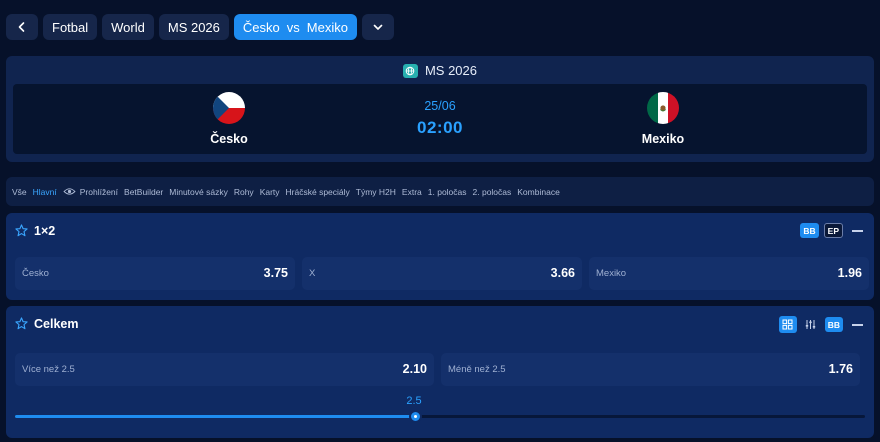 This screenshot has width=880, height=442. Describe the element at coordinates (224, 369) in the screenshot. I see `odds-button-over: Více než 2.5 2.10` at that location.